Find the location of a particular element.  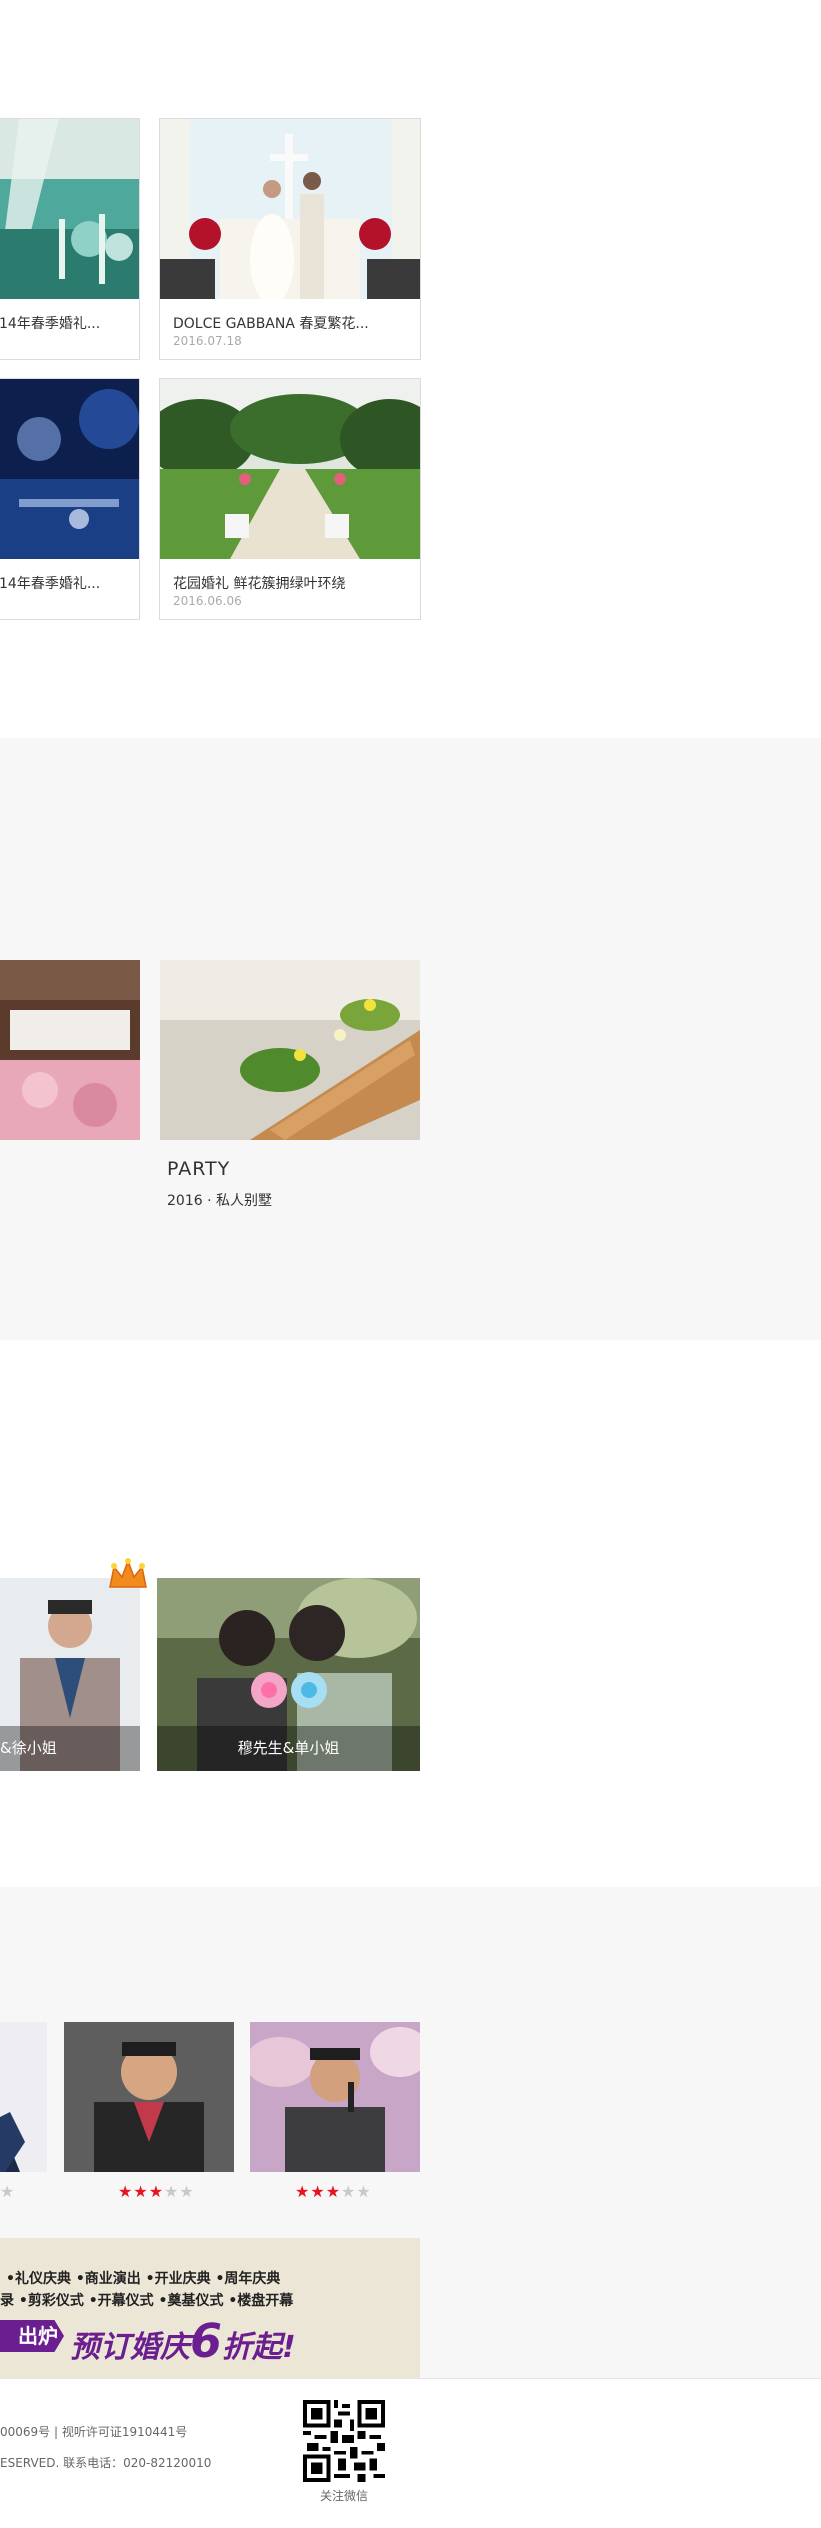

case-date: 2016.07.18 is located at coordinates (207, 341).